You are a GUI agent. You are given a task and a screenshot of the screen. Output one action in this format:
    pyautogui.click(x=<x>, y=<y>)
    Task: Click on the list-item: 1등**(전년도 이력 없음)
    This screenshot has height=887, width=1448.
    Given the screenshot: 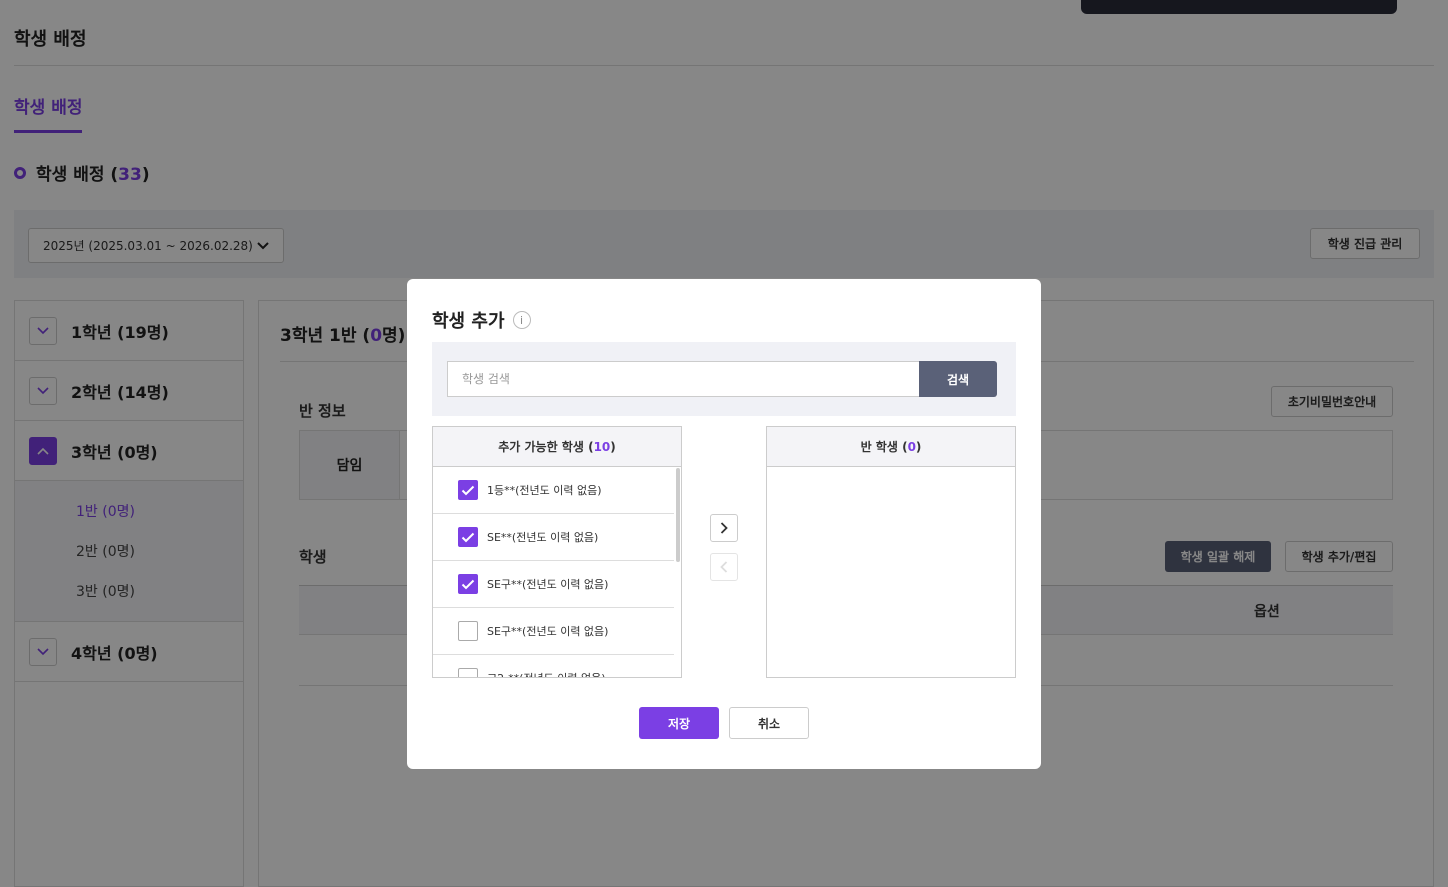 What is the action you would take?
    pyautogui.click(x=553, y=490)
    